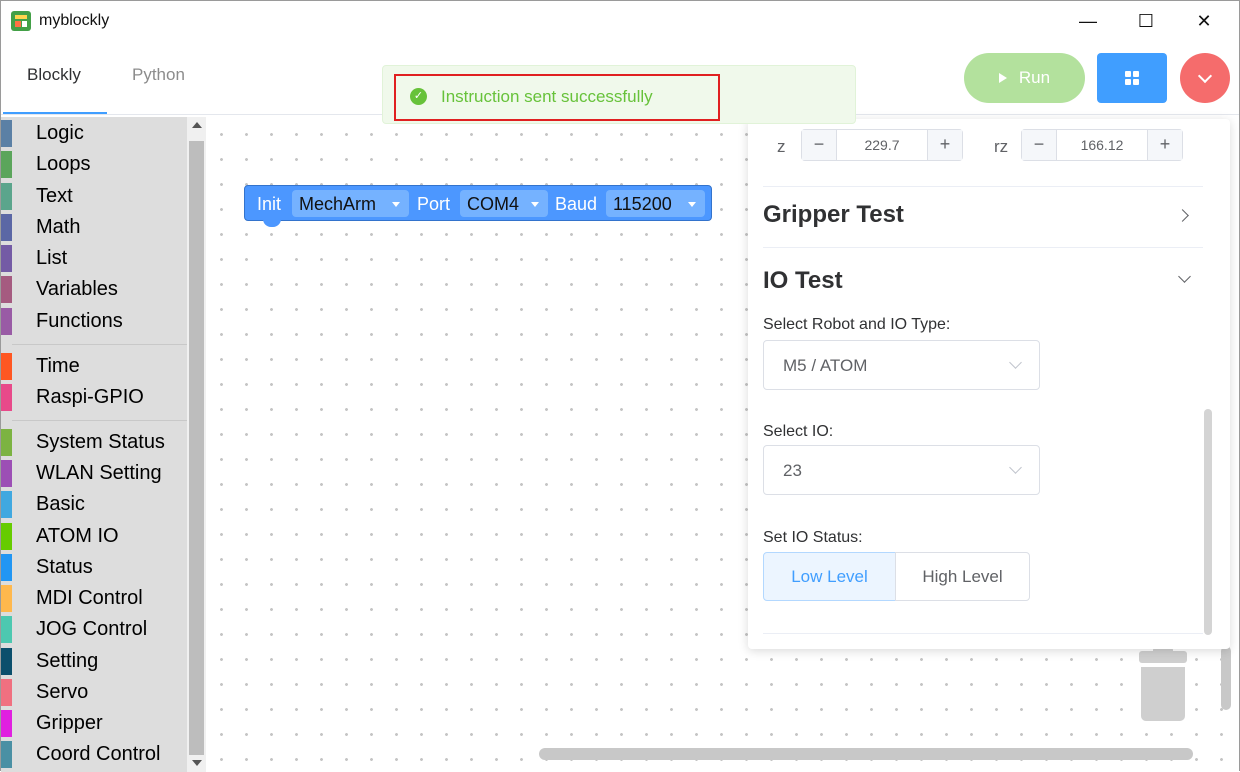 Image resolution: width=1240 pixels, height=772 pixels. Describe the element at coordinates (94, 258) in the screenshot. I see `category-list: List` at that location.